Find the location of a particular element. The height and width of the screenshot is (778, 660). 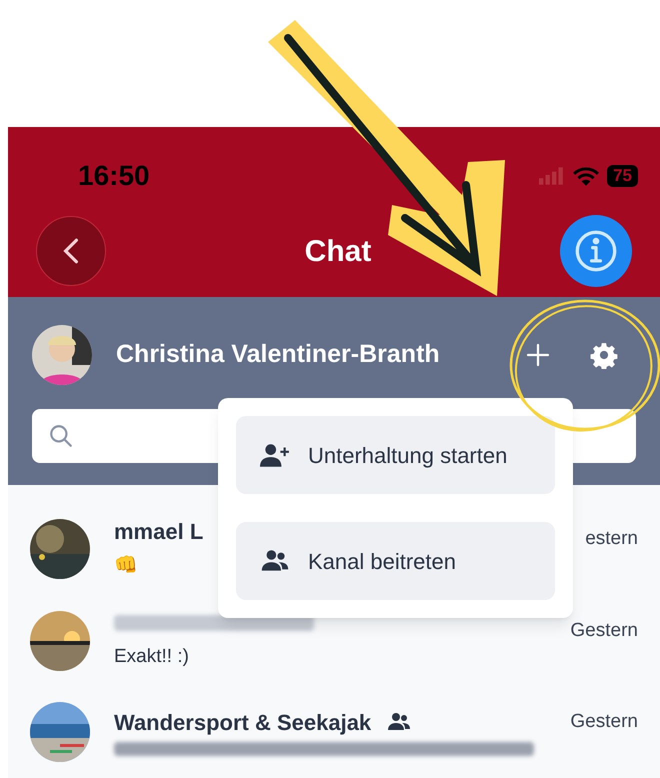

chat-name: Wandersport & Seekajak is located at coordinates (243, 722).